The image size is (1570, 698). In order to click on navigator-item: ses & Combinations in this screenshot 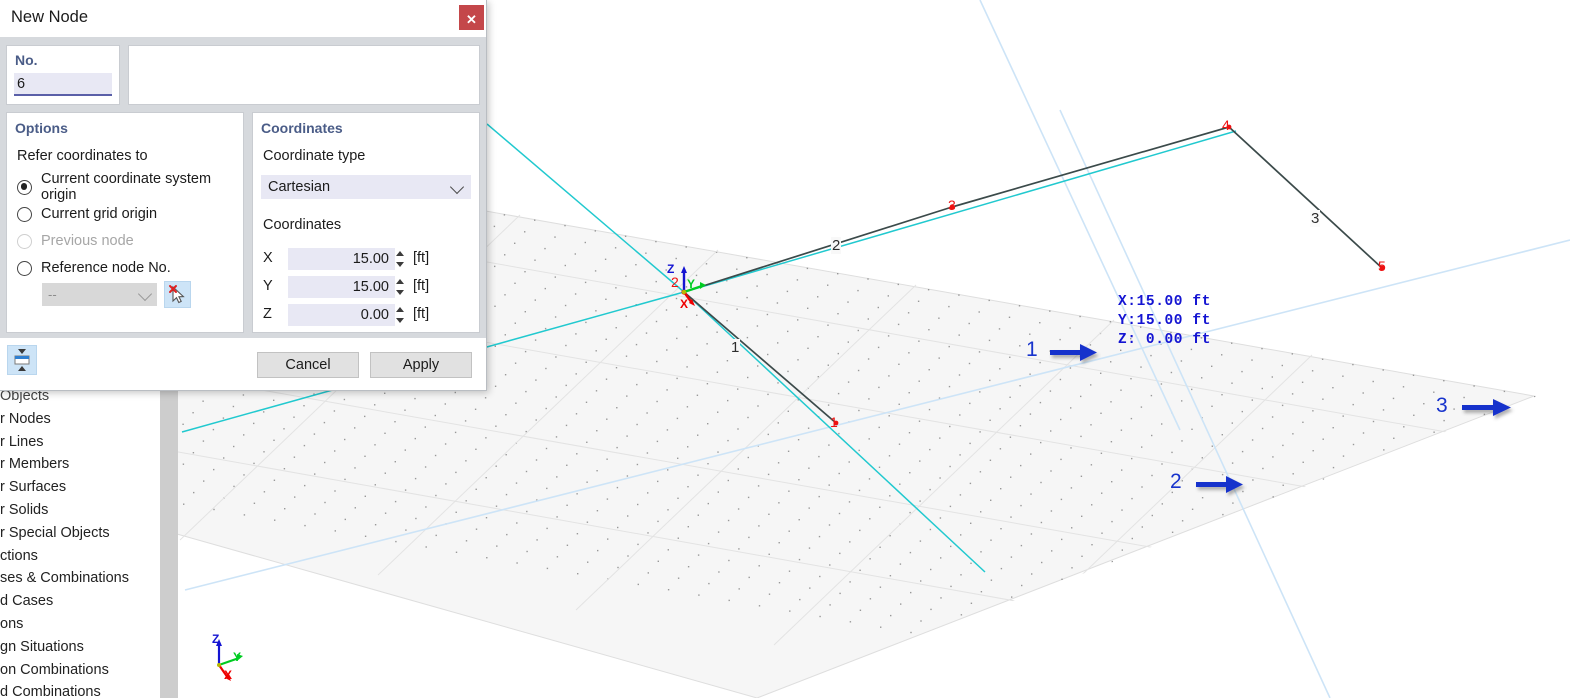, I will do `click(80, 578)`.